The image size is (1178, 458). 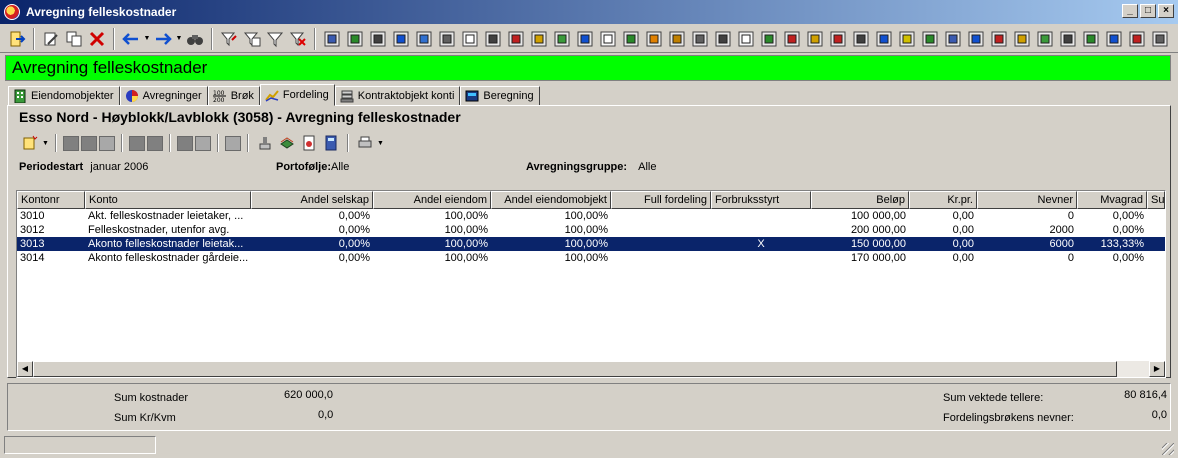 What do you see at coordinates (608, 39) in the screenshot?
I see `document-icon` at bounding box center [608, 39].